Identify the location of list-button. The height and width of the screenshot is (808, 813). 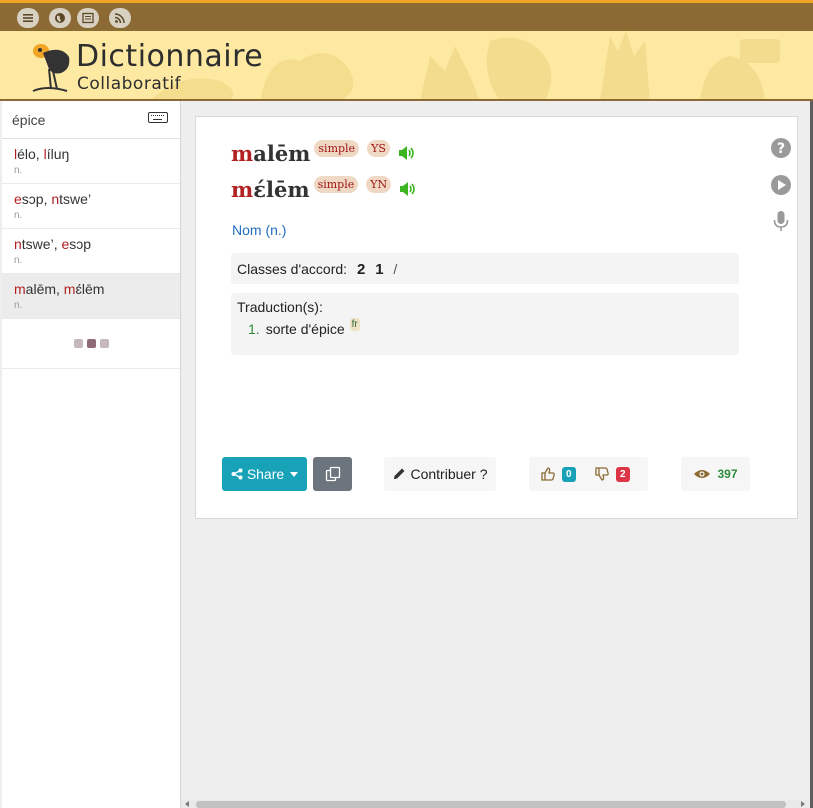
(88, 18).